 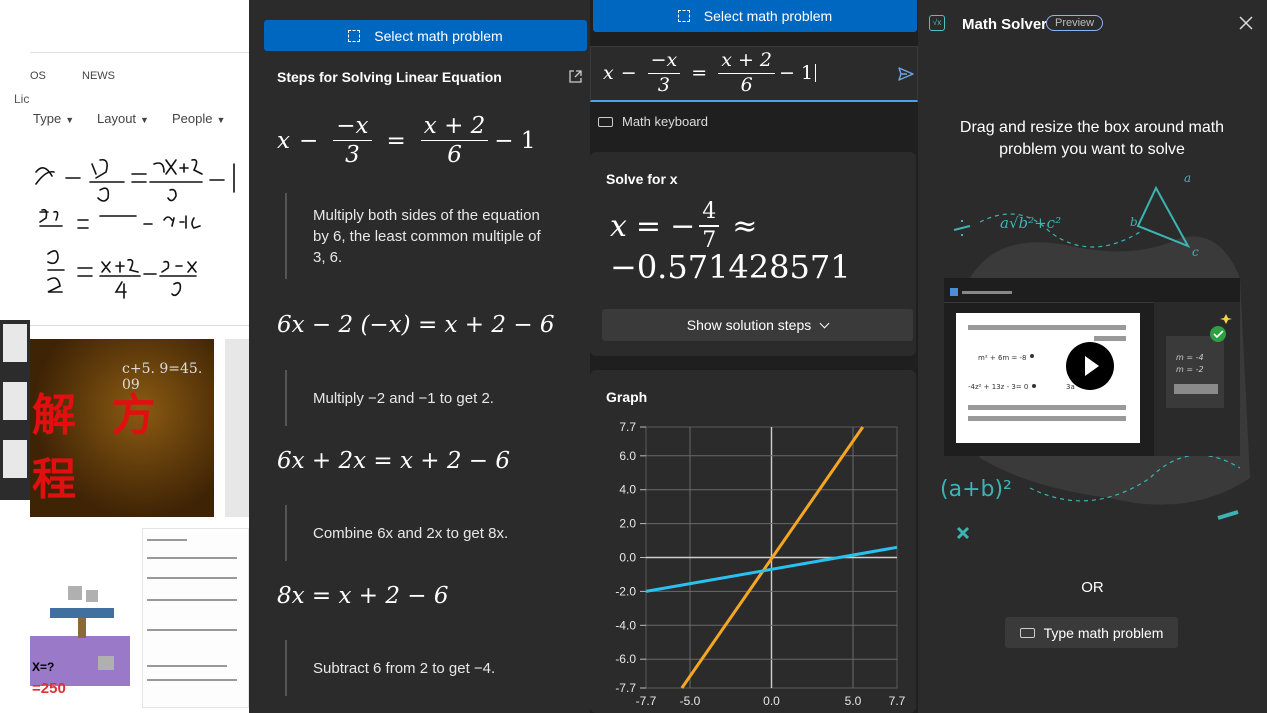 I want to click on filter-people: People ▼, so click(x=198, y=118).